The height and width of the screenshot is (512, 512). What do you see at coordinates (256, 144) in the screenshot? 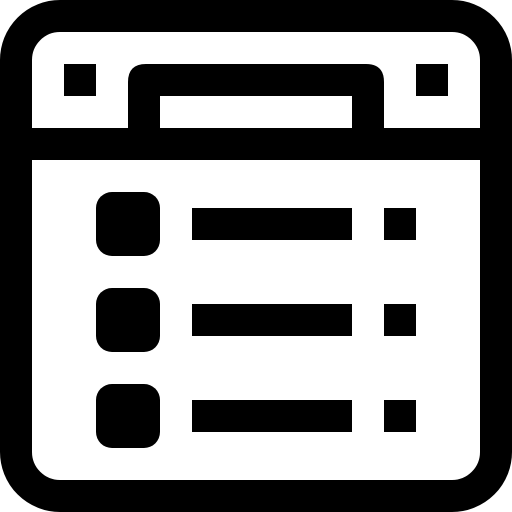
I see `titlebar-divider` at bounding box center [256, 144].